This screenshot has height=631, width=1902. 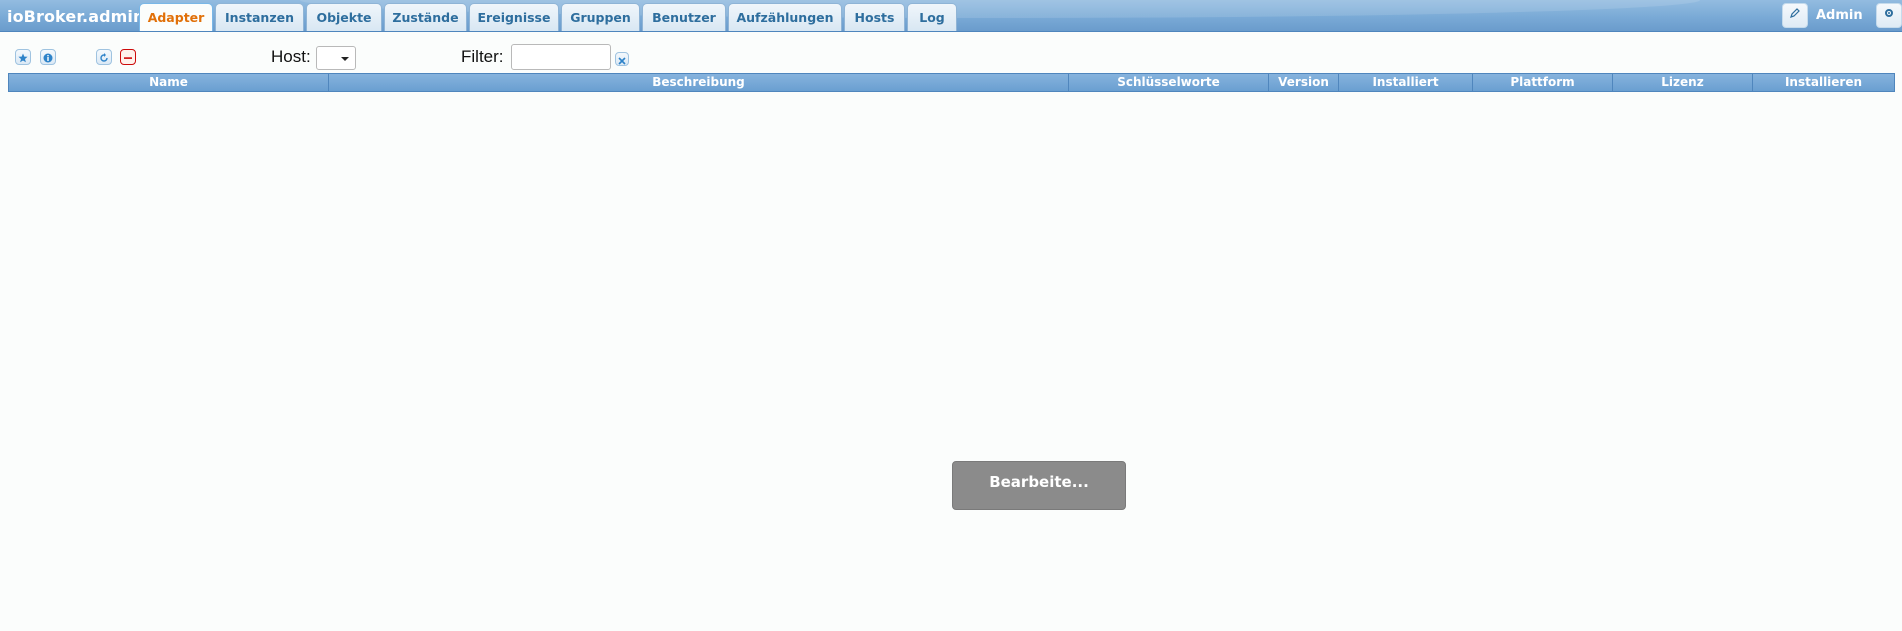 I want to click on info-icon, so click(x=48, y=57).